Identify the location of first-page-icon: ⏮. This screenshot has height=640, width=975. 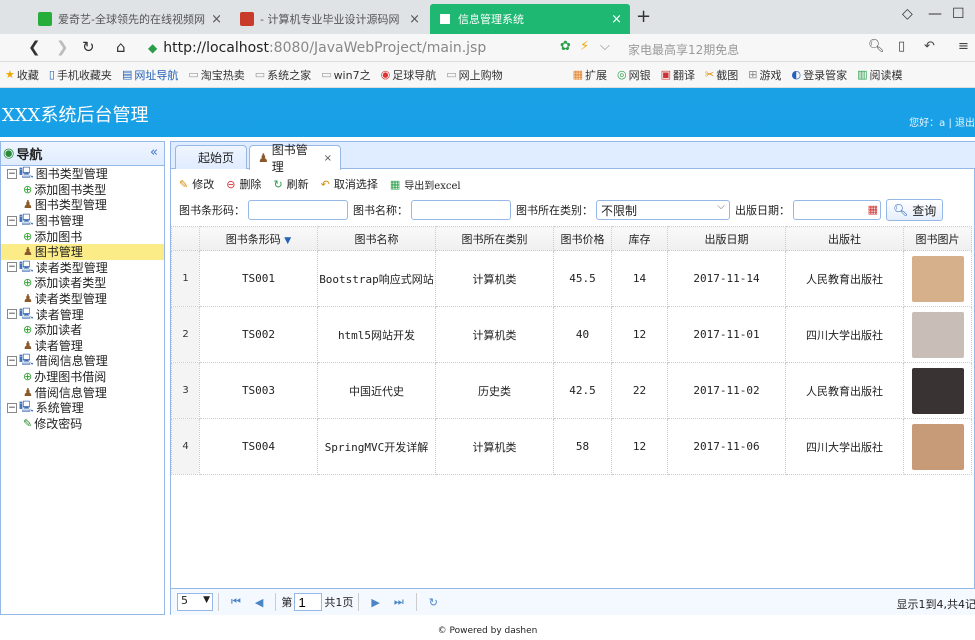
(236, 602).